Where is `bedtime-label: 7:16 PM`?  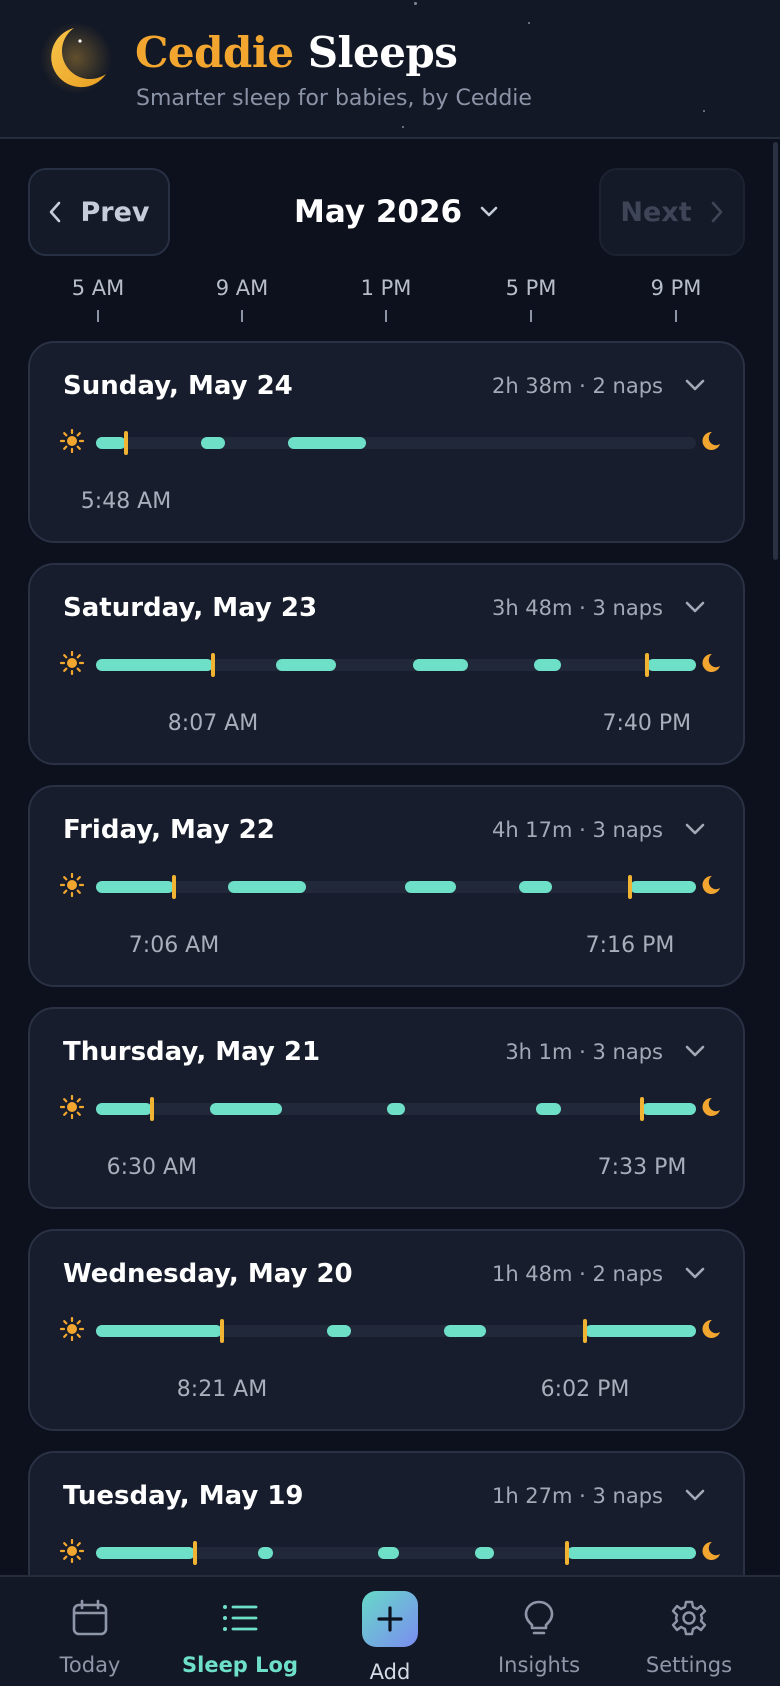
bedtime-label: 7:16 PM is located at coordinates (630, 945).